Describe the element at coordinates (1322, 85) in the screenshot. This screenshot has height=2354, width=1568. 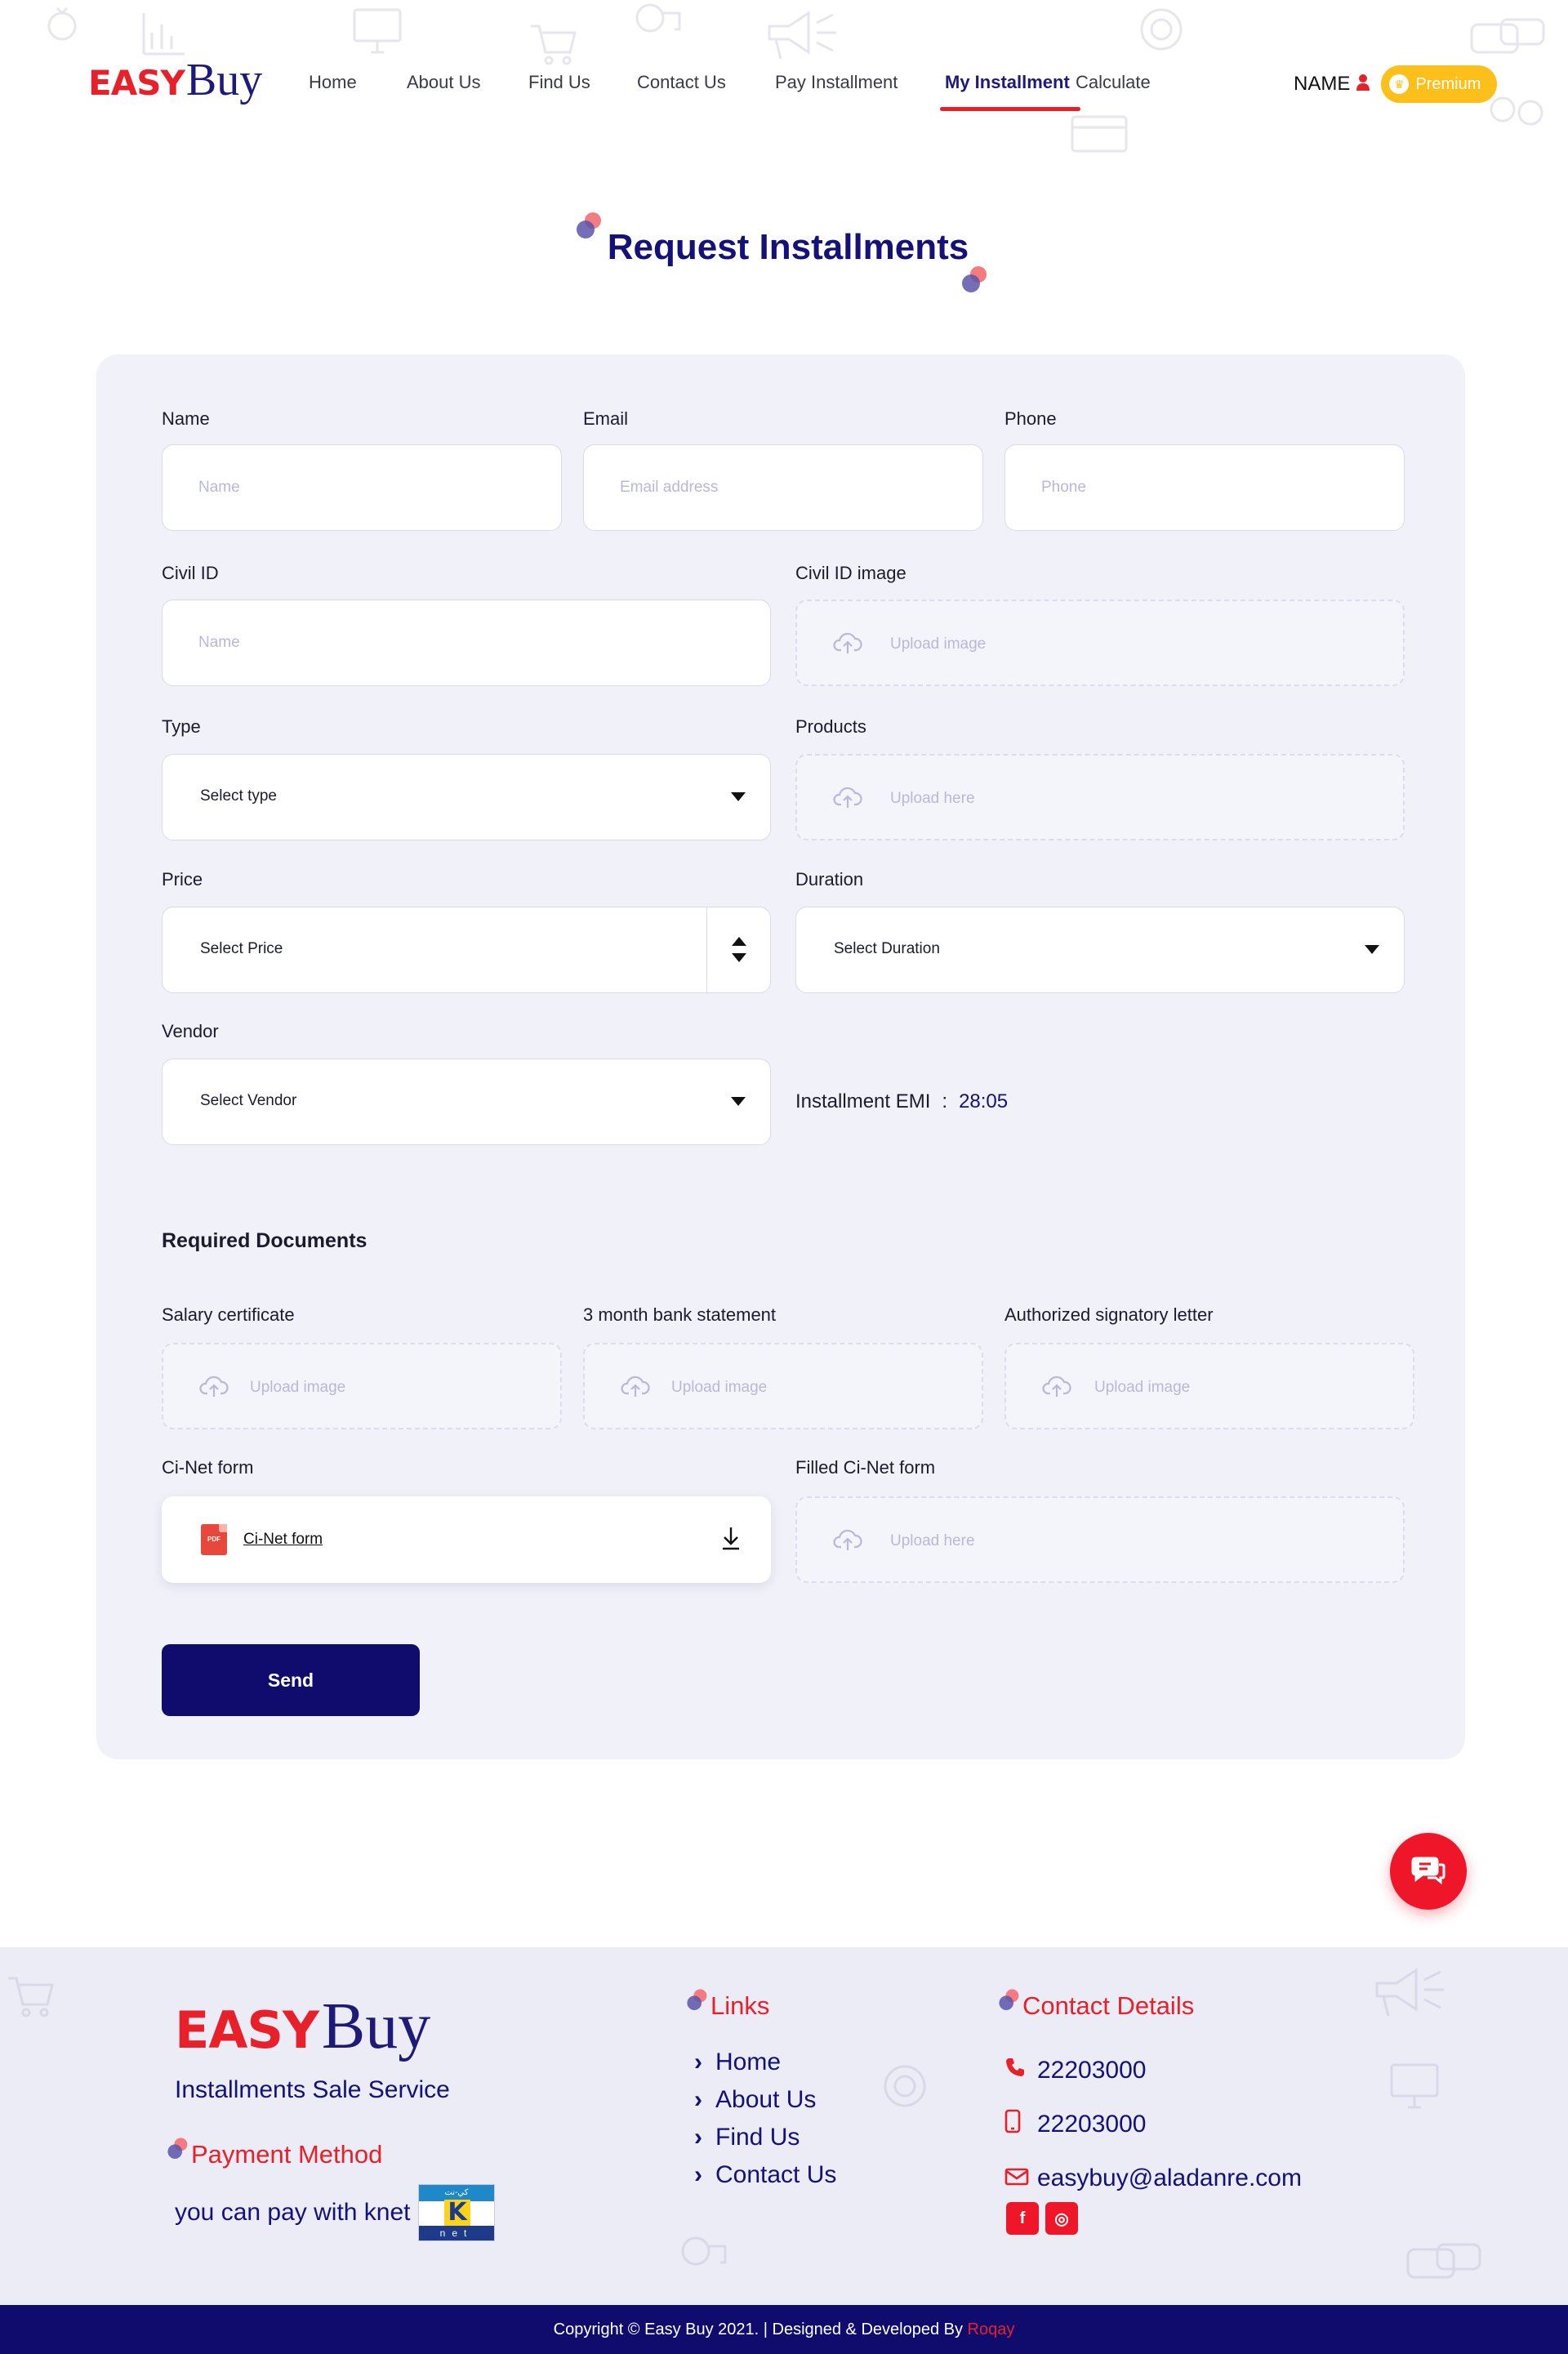
I see `user-name: NAME` at that location.